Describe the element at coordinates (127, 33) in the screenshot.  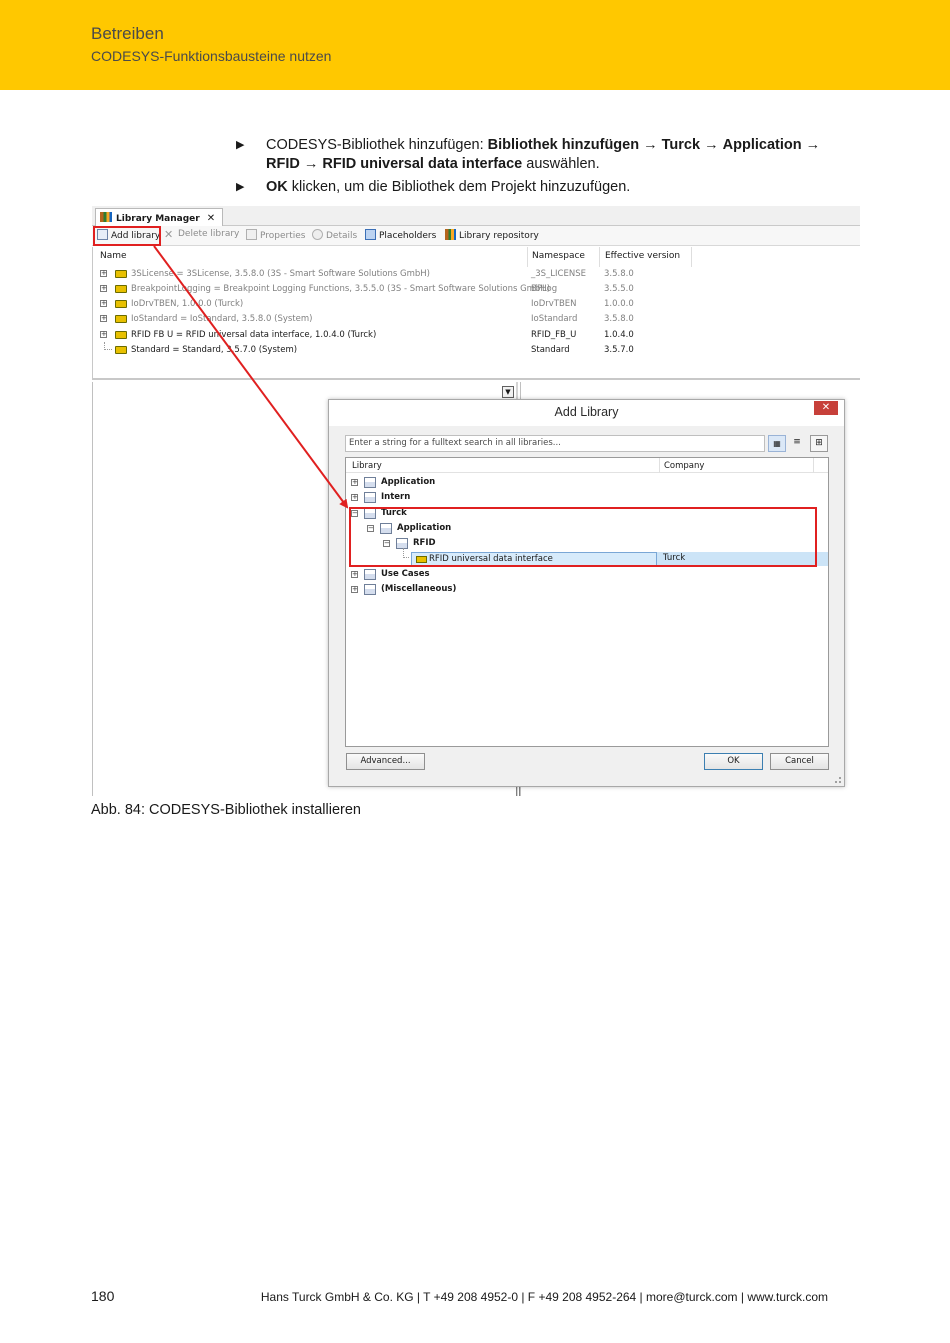
I see `chapter-title: Betreiben` at that location.